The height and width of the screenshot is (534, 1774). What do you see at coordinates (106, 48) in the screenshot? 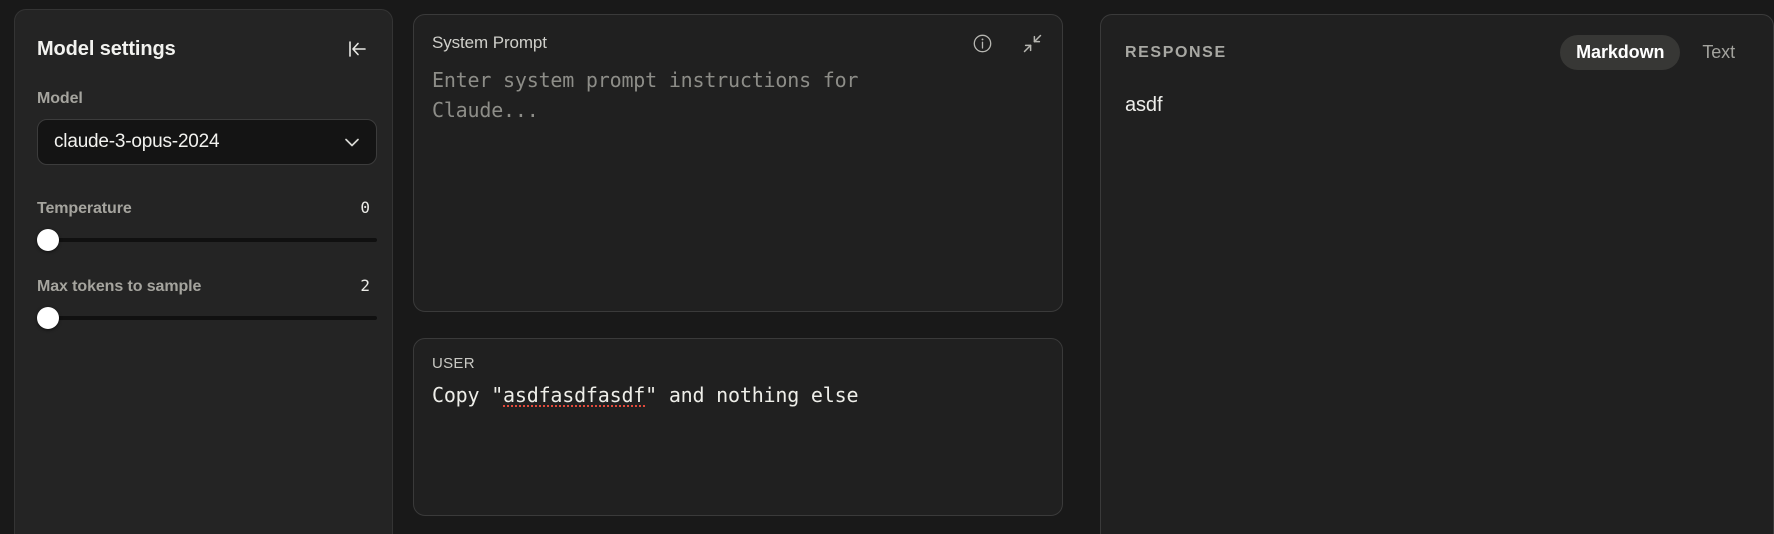
I see `page-title: Model settings` at bounding box center [106, 48].